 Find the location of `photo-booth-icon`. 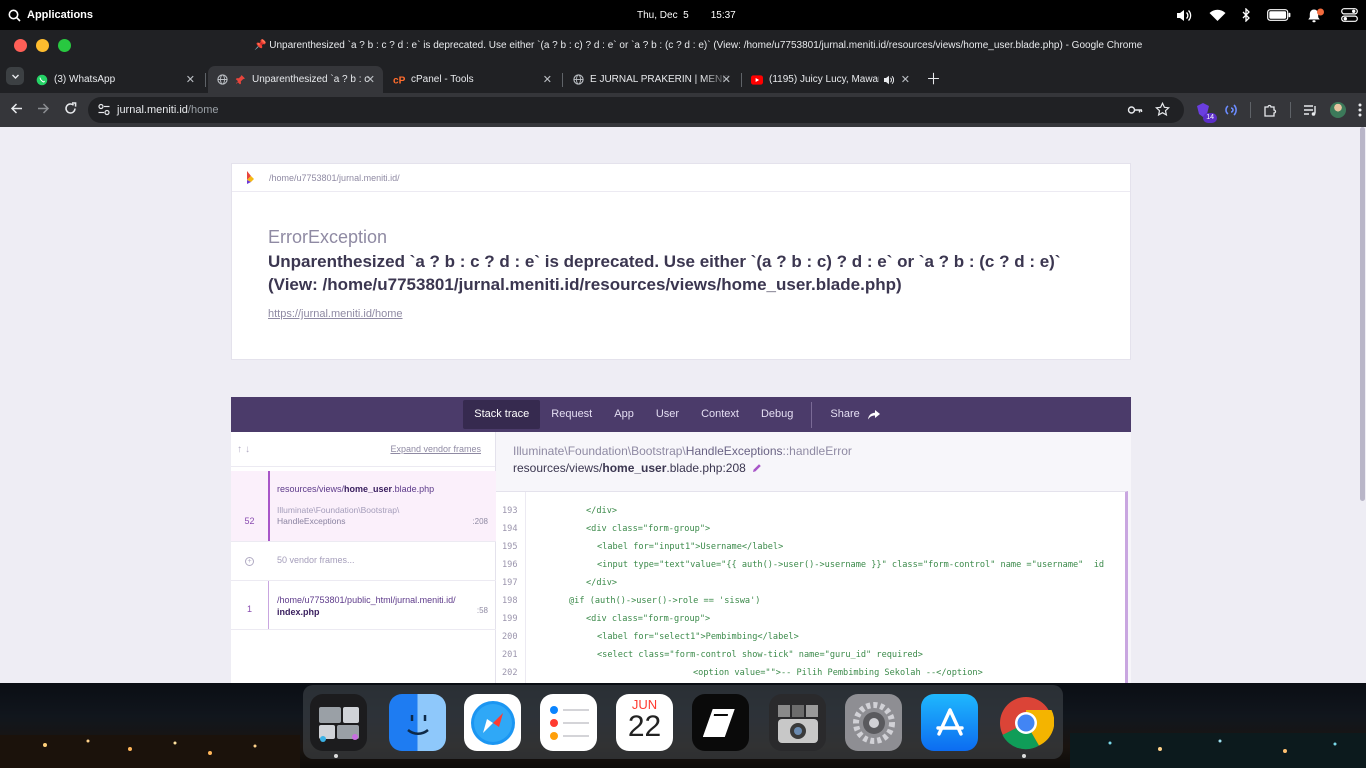

photo-booth-icon is located at coordinates (797, 722).